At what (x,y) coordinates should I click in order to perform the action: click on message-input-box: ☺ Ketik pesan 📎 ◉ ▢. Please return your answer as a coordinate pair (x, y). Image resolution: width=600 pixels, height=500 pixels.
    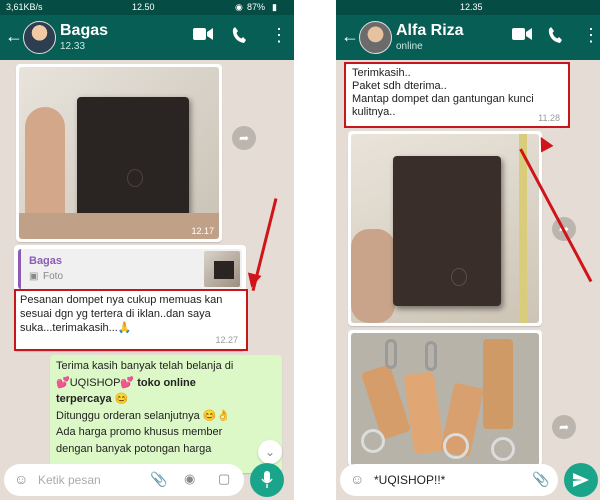
    Looking at the image, I should click on (124, 480).